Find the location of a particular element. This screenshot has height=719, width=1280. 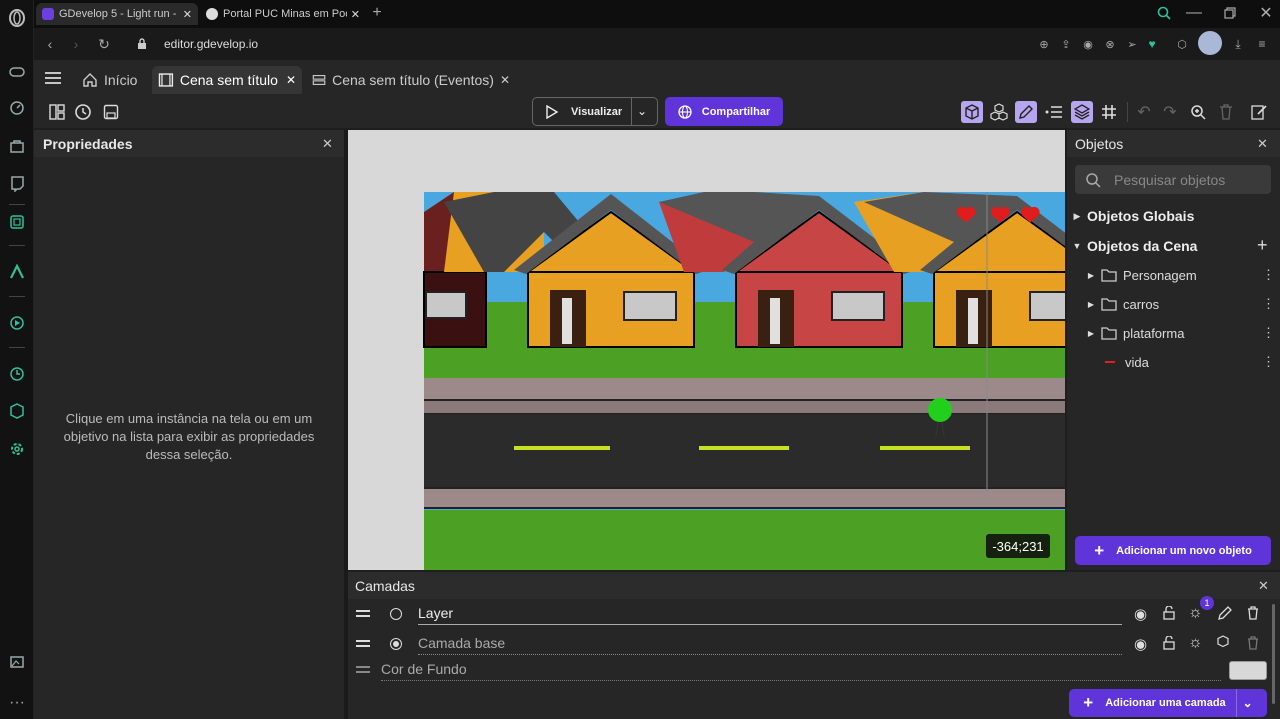

send-icon: ➢ is located at coordinates (1132, 44).